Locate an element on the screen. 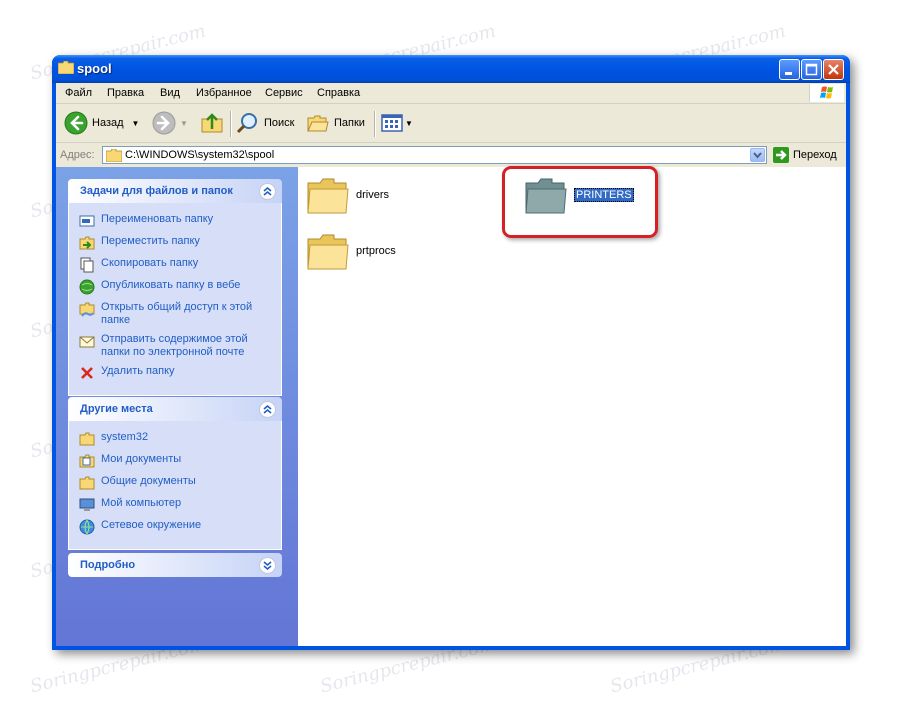 The image size is (904, 704). menu-tools: Сервис is located at coordinates (284, 93).